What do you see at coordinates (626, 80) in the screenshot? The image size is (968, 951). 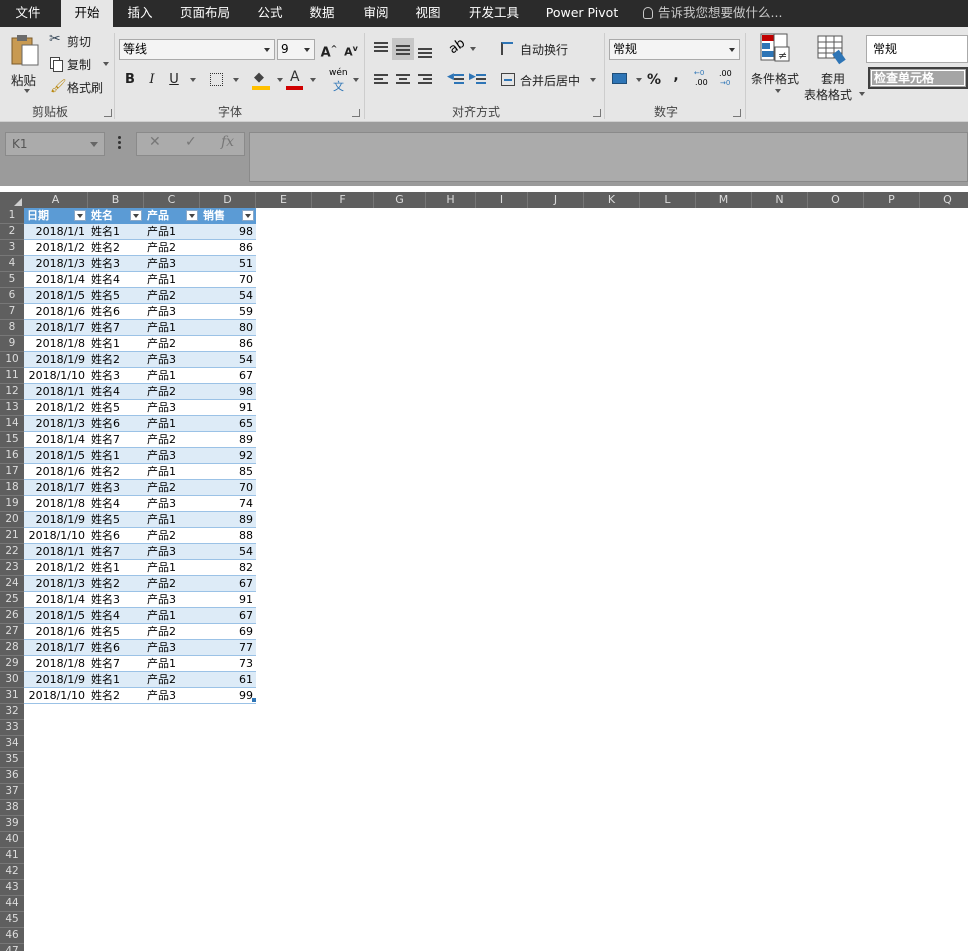 I see `accounting-format-button` at bounding box center [626, 80].